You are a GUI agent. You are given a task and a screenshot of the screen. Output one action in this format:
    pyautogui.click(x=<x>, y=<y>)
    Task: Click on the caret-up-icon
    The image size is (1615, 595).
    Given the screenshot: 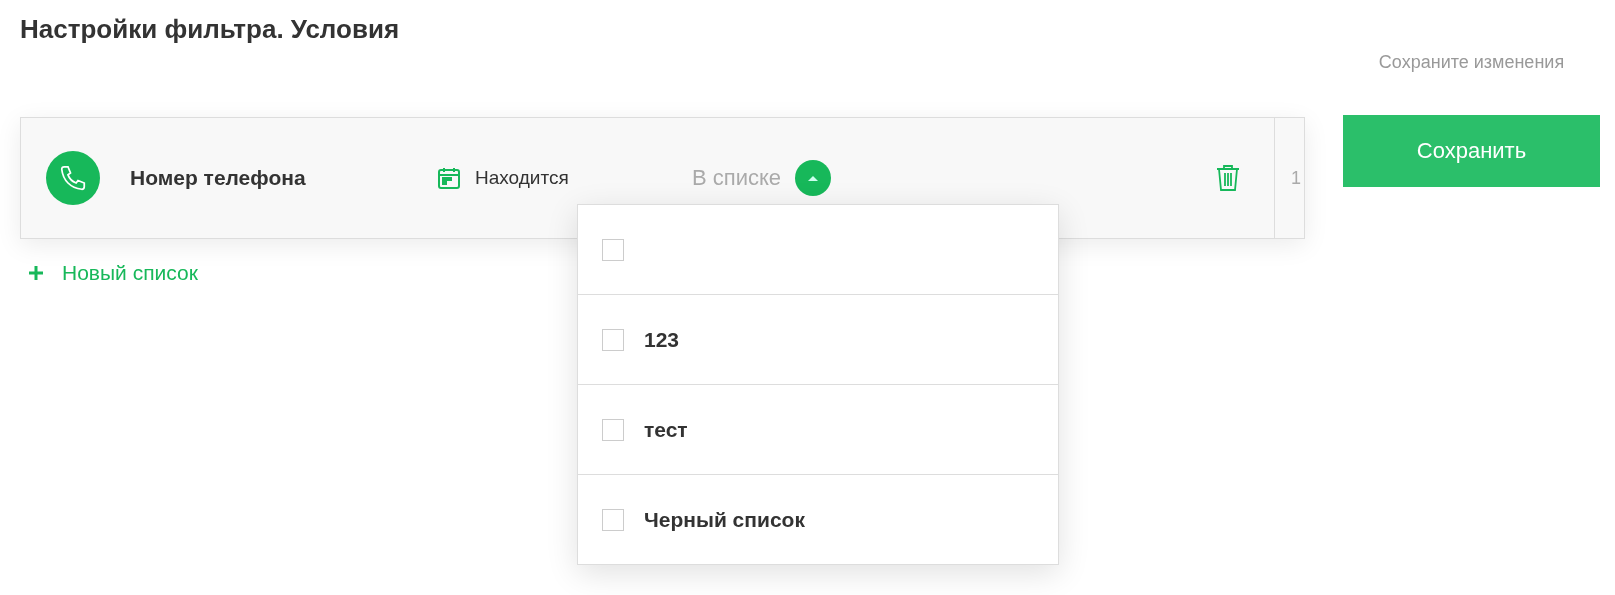 What is the action you would take?
    pyautogui.click(x=813, y=178)
    